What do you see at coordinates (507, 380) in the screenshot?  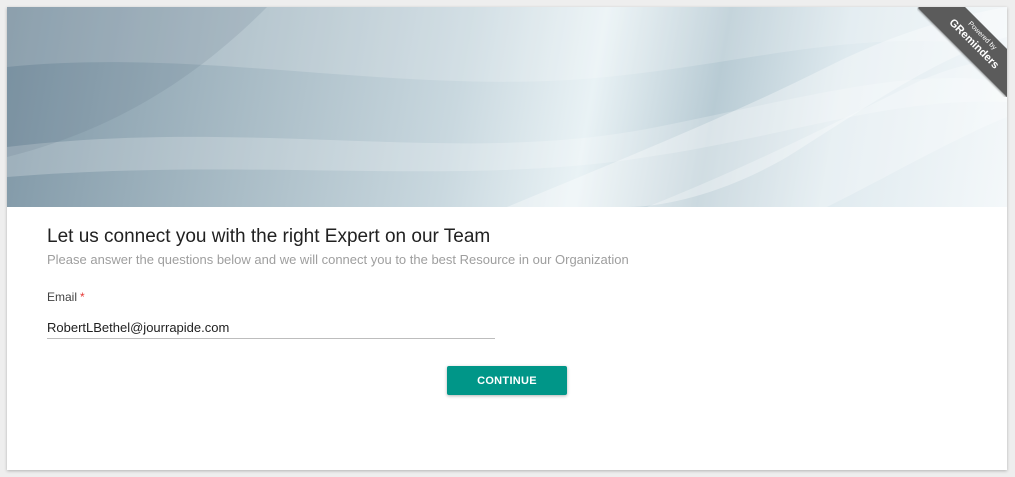 I see `continue-button: CONTINUE` at bounding box center [507, 380].